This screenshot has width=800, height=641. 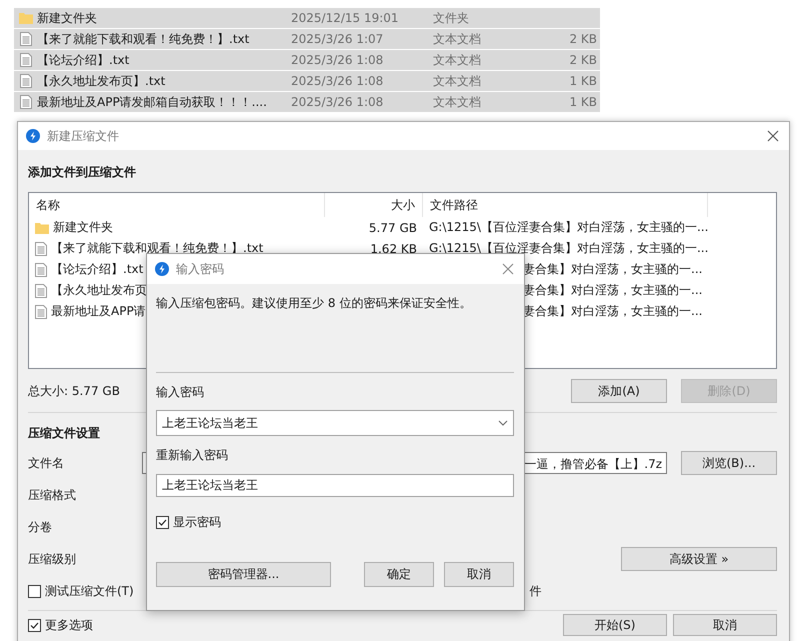 What do you see at coordinates (451, 18) in the screenshot?
I see `file-type: 文件夹` at bounding box center [451, 18].